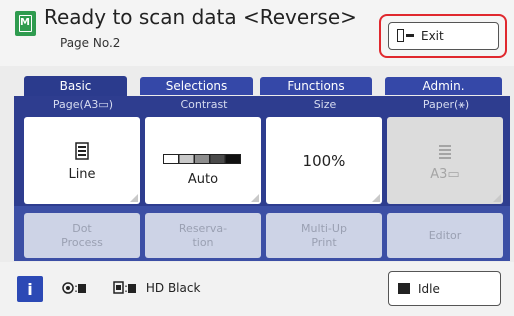 The image size is (514, 316). I want to click on size-column-label: Size, so click(325, 104).